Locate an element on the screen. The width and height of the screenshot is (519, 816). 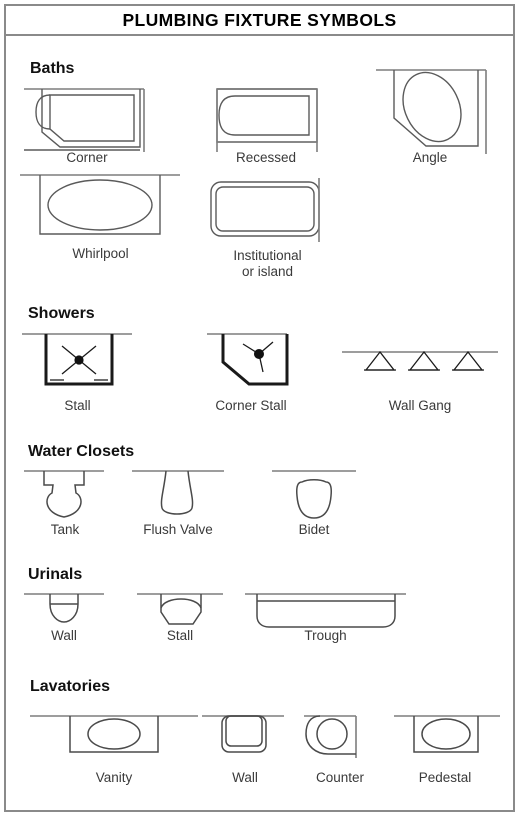
institutional-bath-symbol is located at coordinates (267, 211).